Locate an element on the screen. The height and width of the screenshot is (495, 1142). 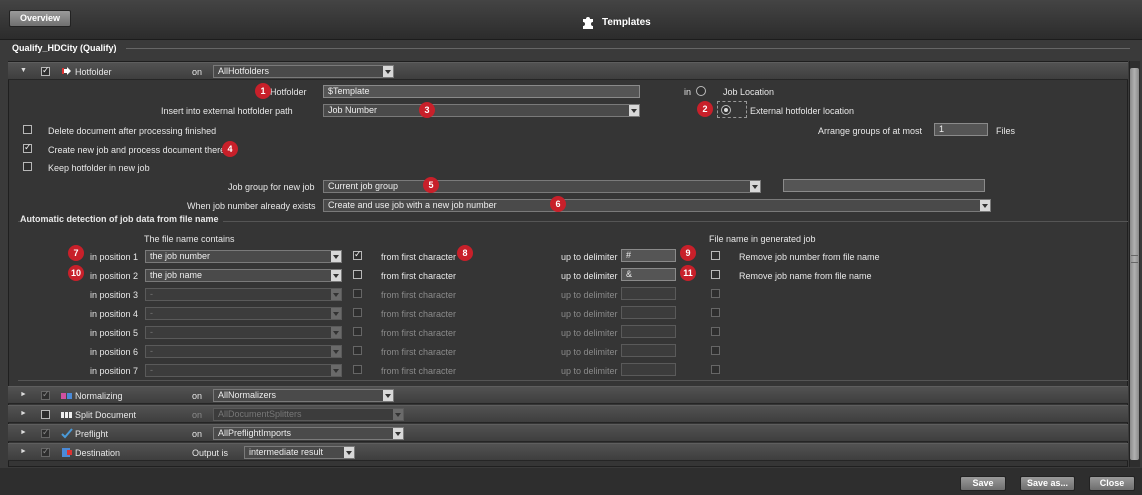
position-5-from-checkbox is located at coordinates (357, 331).